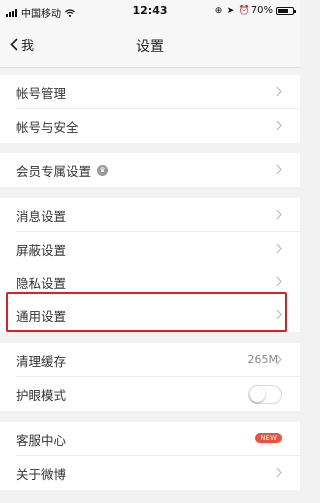  Describe the element at coordinates (47, 127) in the screenshot. I see `setting-label: 帐号与安全` at that location.